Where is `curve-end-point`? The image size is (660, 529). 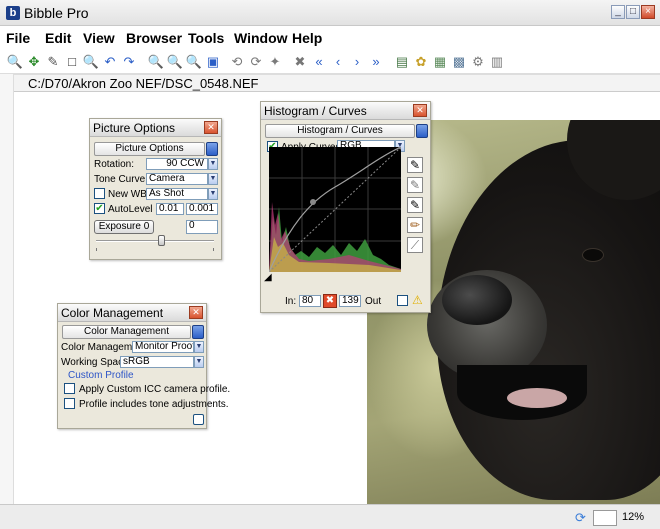
curve-end-point is located at coordinates (401, 147).